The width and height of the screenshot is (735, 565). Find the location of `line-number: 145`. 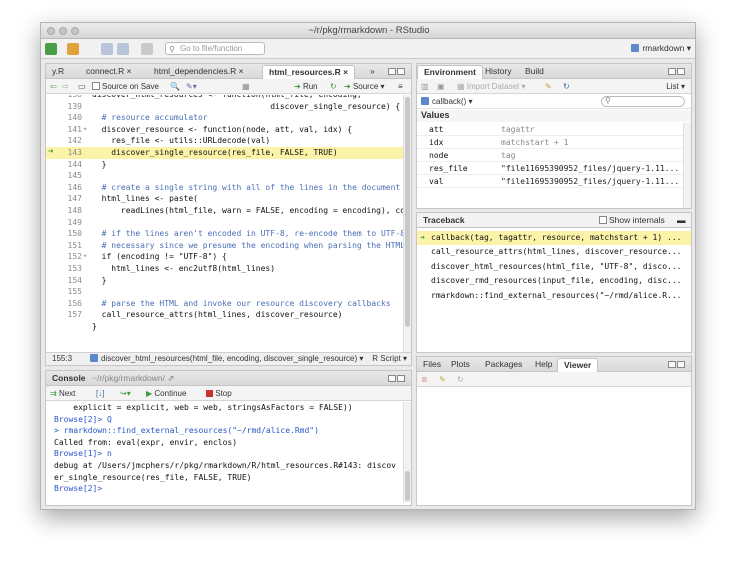

line-number: 145 is located at coordinates (71, 176).